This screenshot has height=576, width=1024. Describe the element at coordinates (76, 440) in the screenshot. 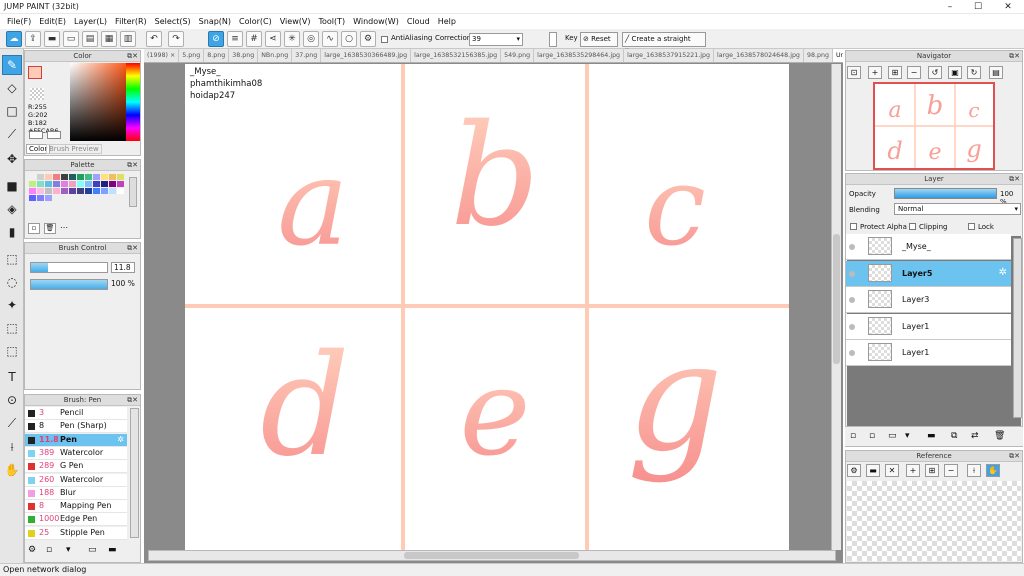

I see `brush-item: 11.8 Pen ✲` at that location.